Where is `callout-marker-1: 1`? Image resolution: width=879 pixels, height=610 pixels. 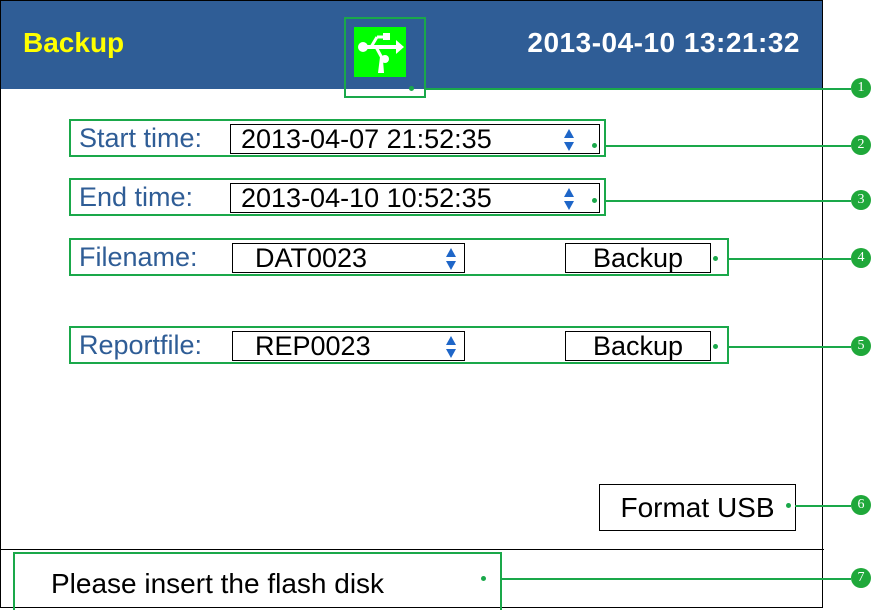 callout-marker-1: 1 is located at coordinates (861, 88).